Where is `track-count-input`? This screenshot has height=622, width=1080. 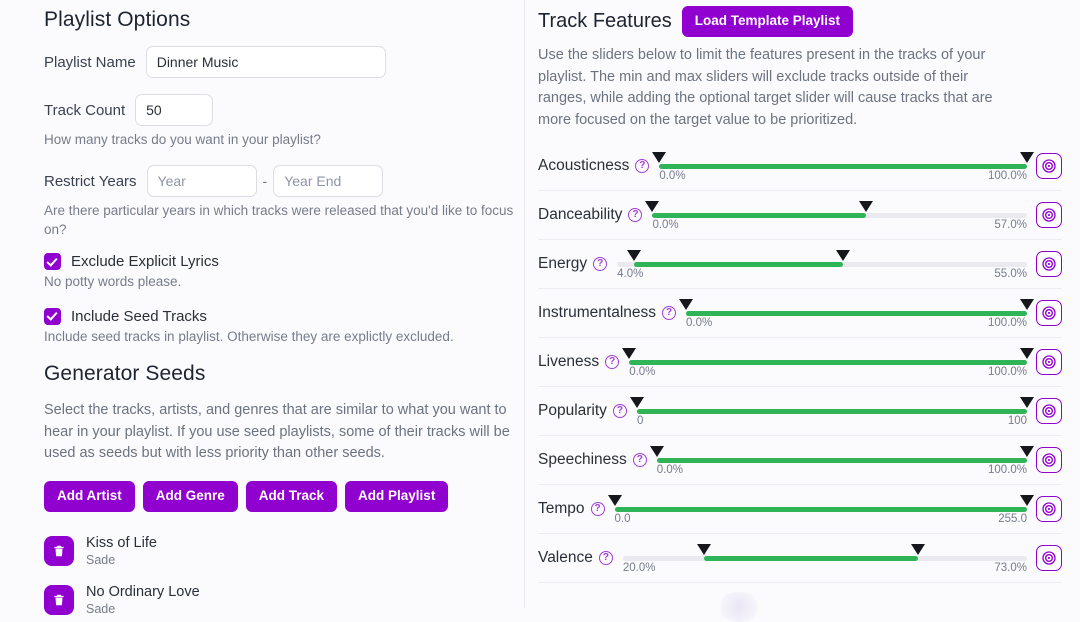
track-count-input is located at coordinates (174, 110).